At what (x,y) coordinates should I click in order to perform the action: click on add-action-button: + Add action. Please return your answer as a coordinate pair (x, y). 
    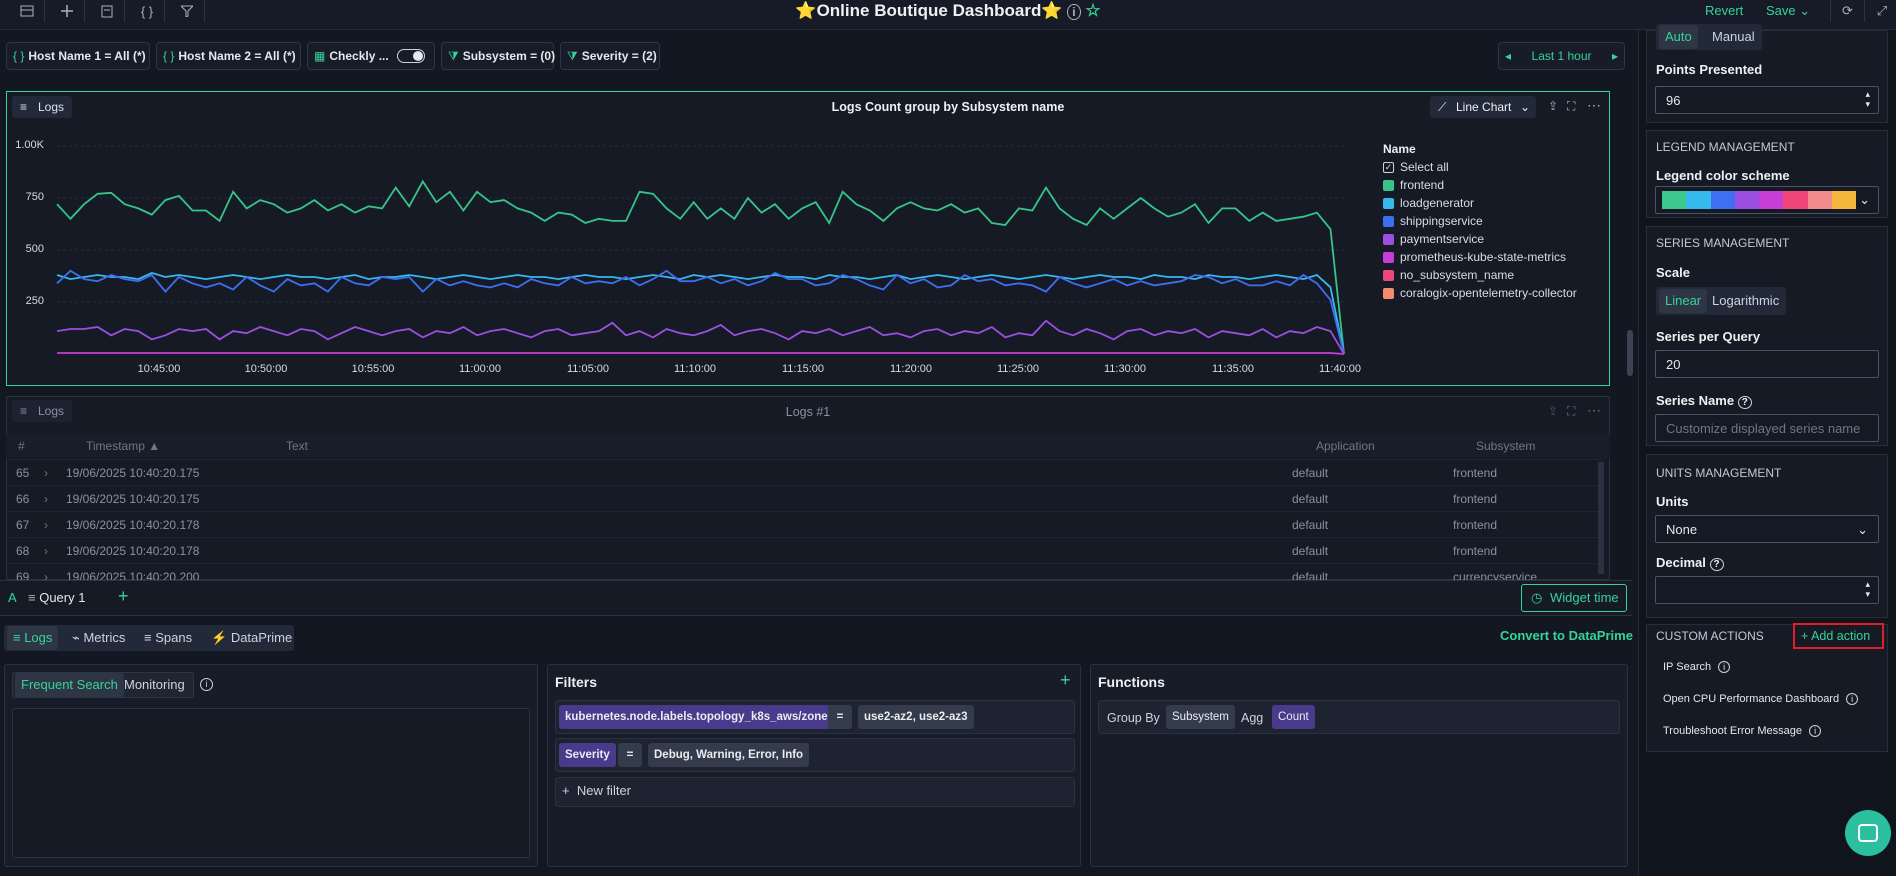
    Looking at the image, I should click on (1838, 636).